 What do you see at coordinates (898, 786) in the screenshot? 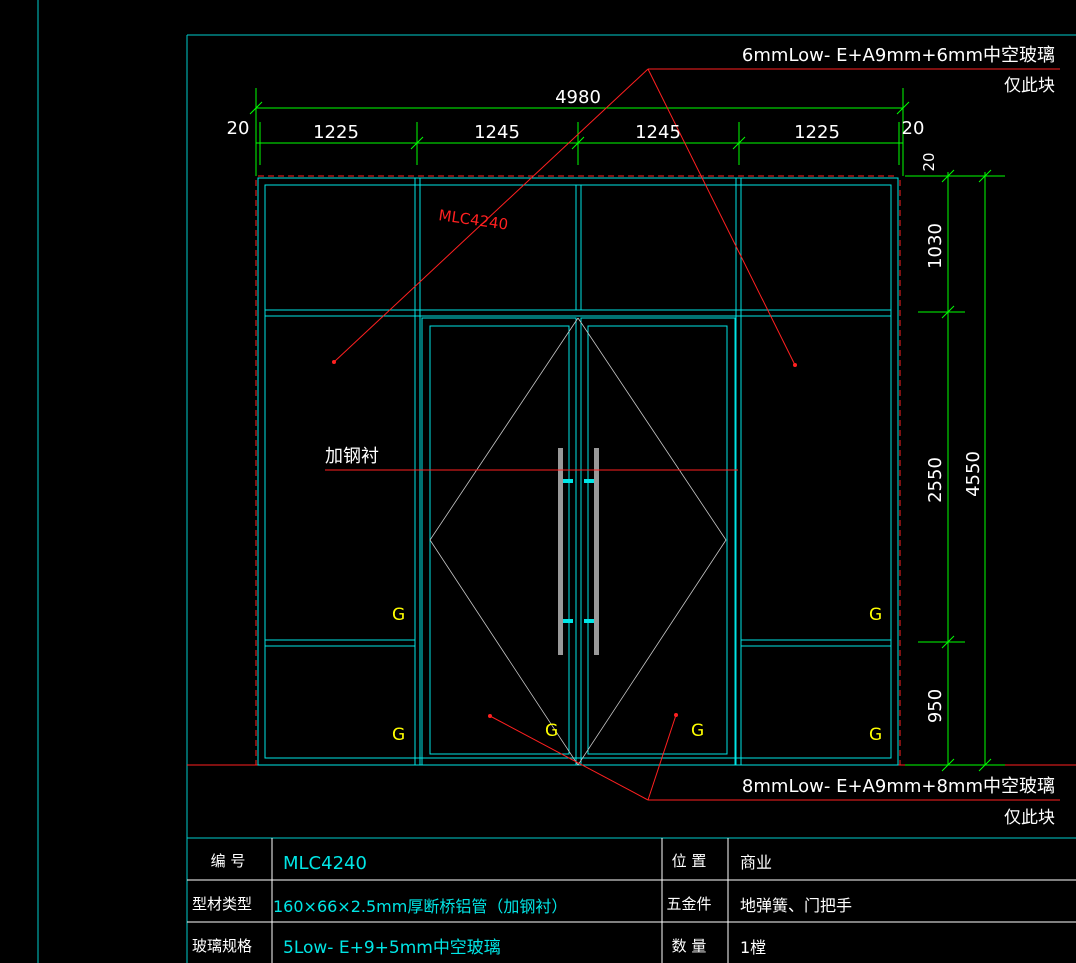
I see `glass-spec-bottom: 8mmLow- E+A9mm+8mm中空玻璃` at bounding box center [898, 786].